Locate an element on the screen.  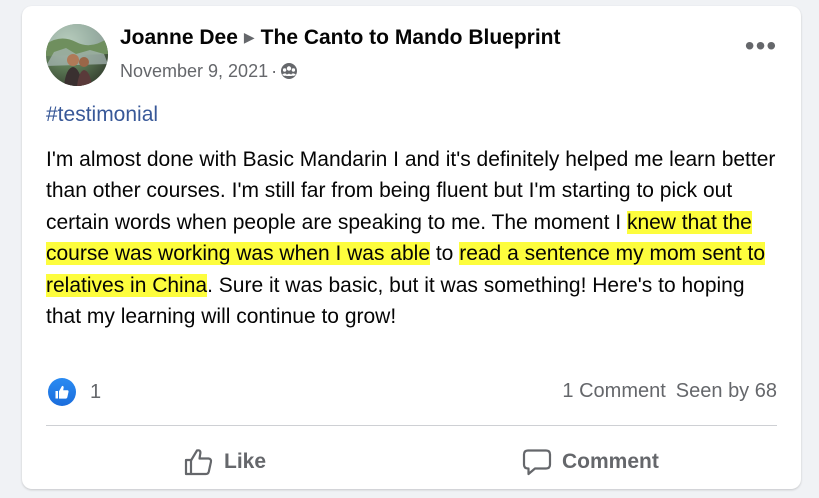
comment-count-link: 1 Comment is located at coordinates (613, 391).